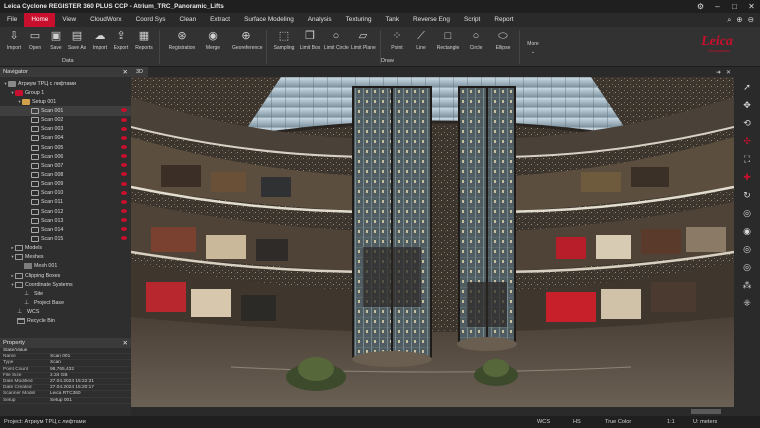 This screenshot has width=760, height=428. What do you see at coordinates (577, 422) in the screenshot?
I see `status-hs: HS` at bounding box center [577, 422].